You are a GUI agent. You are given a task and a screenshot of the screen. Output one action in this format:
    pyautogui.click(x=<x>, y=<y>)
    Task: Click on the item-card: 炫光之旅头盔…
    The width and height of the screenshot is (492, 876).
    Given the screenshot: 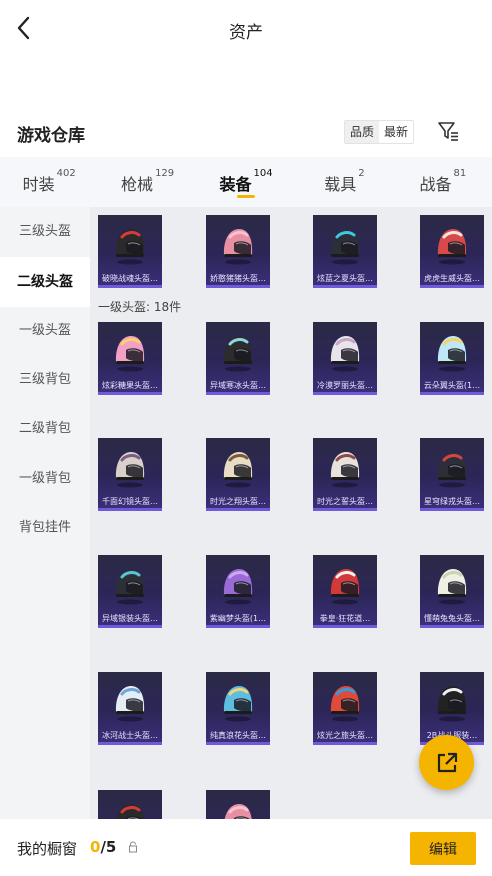 What is the action you would take?
    pyautogui.click(x=345, y=708)
    